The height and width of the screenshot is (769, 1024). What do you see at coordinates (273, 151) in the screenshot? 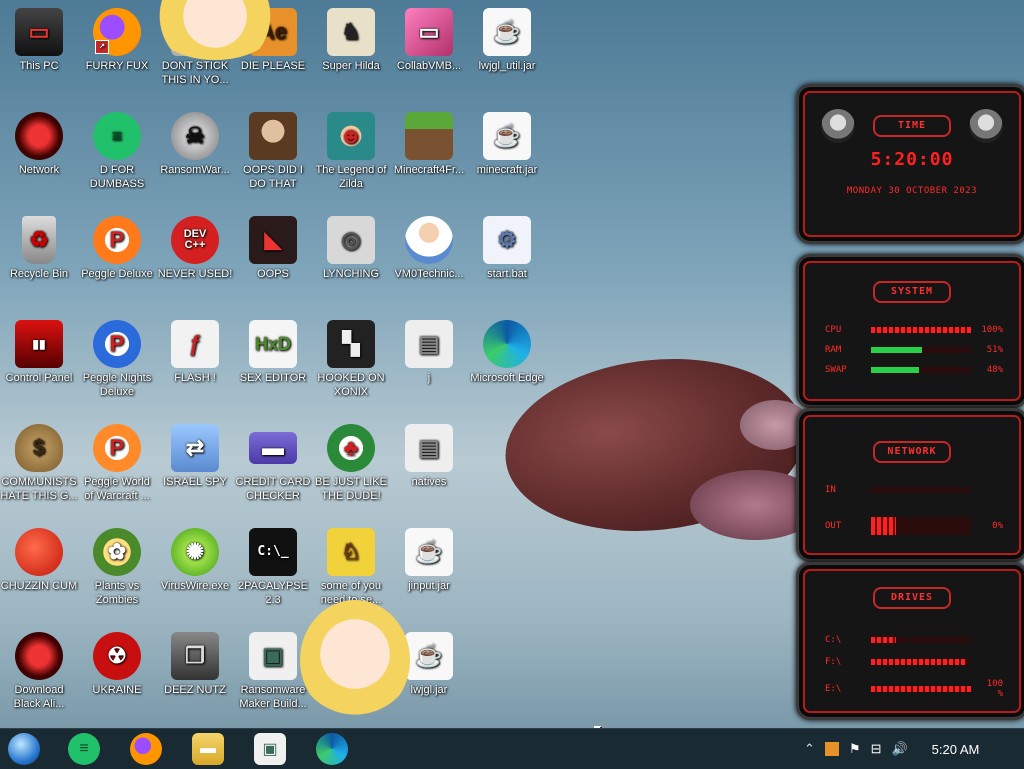
I see `desktop-icon-oops-did-i: OOPS DID I DO THAT` at bounding box center [273, 151].